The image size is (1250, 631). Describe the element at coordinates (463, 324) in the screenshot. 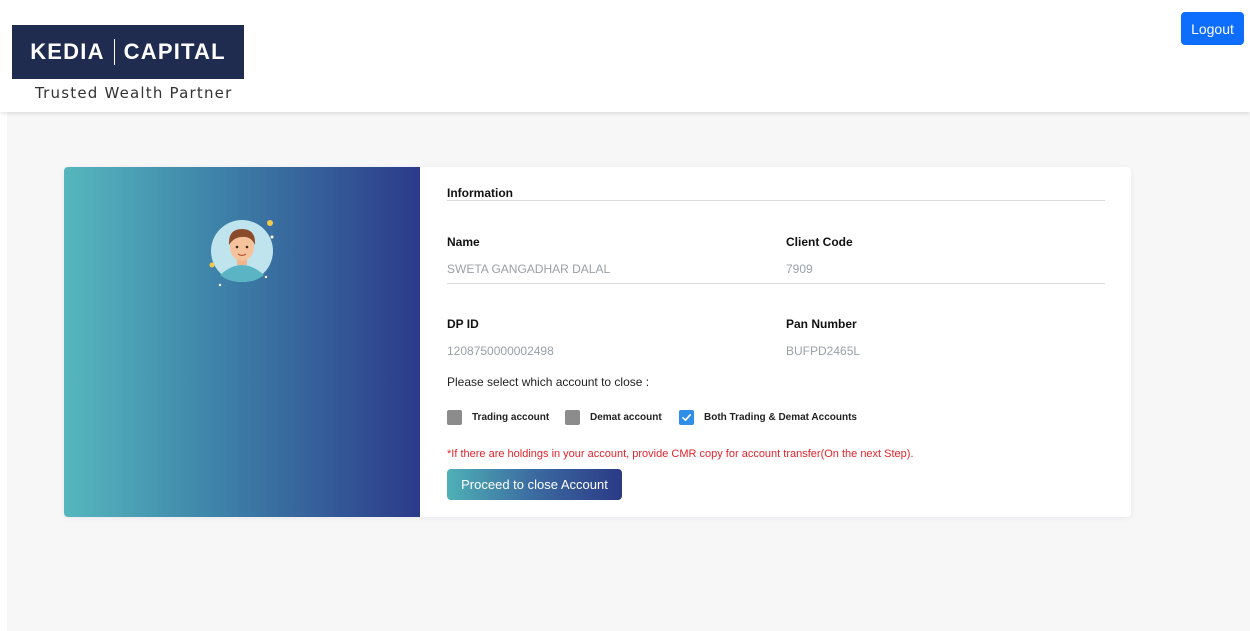

I see `dp-id-label: DP ID` at that location.